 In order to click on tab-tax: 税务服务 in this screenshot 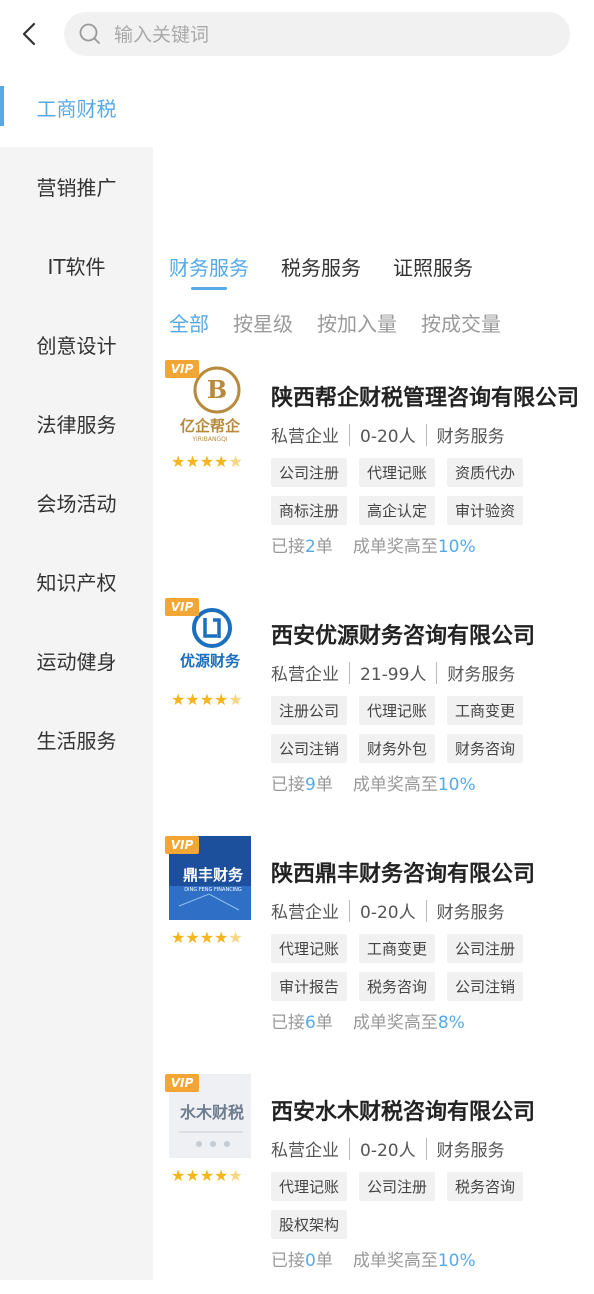, I will do `click(321, 270)`.